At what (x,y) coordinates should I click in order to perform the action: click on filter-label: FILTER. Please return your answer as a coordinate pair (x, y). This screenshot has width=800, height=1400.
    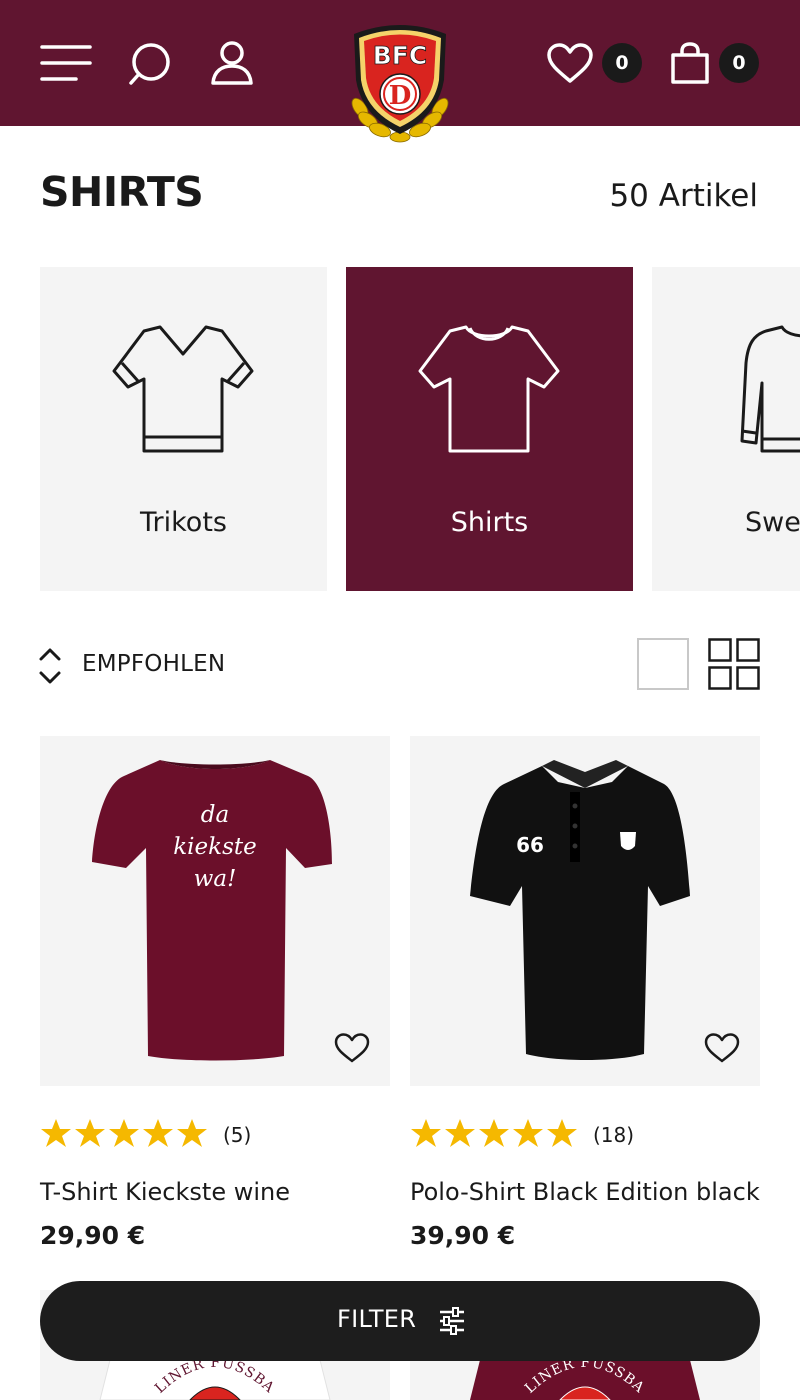
    Looking at the image, I should click on (377, 1319).